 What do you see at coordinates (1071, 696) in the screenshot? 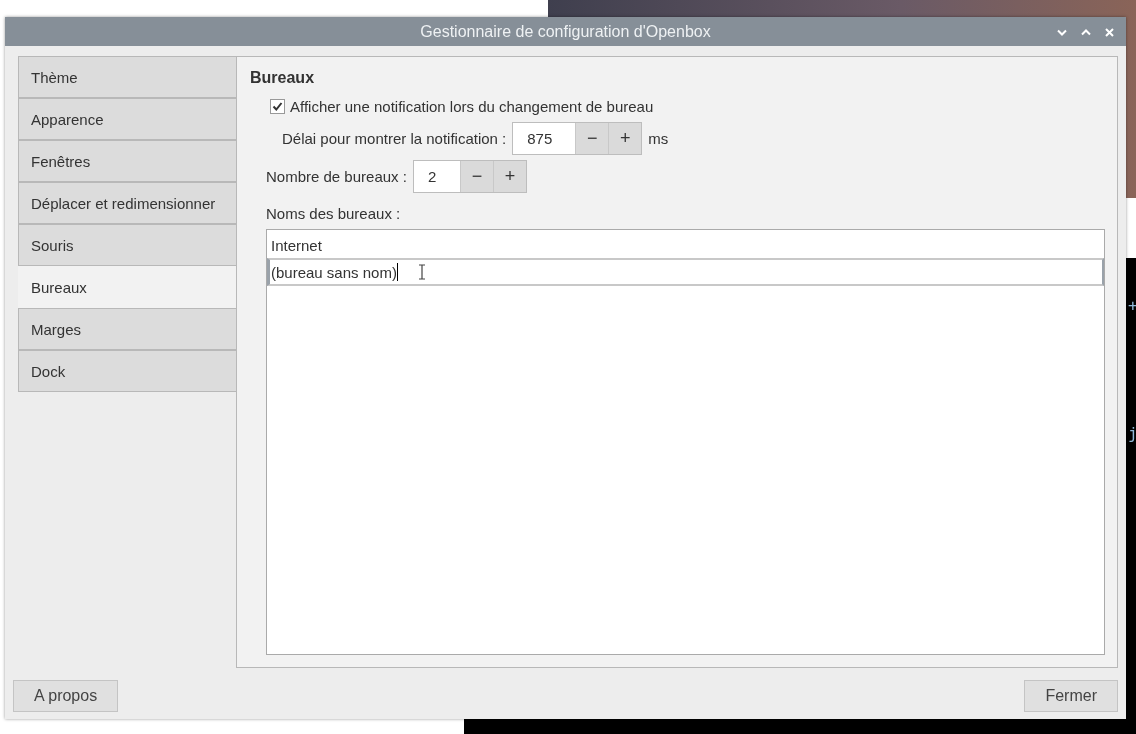
I see `close-button: Fermer` at bounding box center [1071, 696].